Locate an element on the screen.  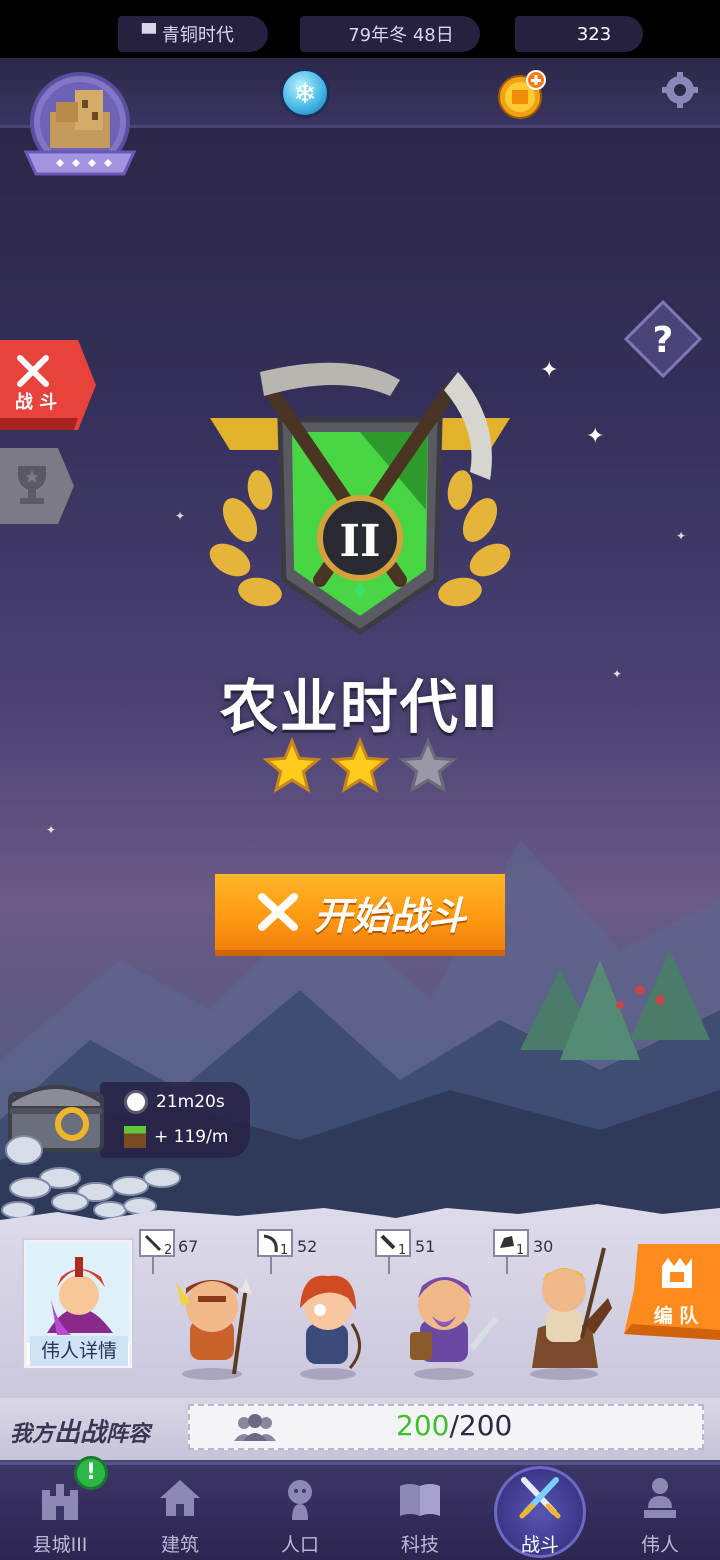
chest-timer: 21m20s is located at coordinates (190, 1102).